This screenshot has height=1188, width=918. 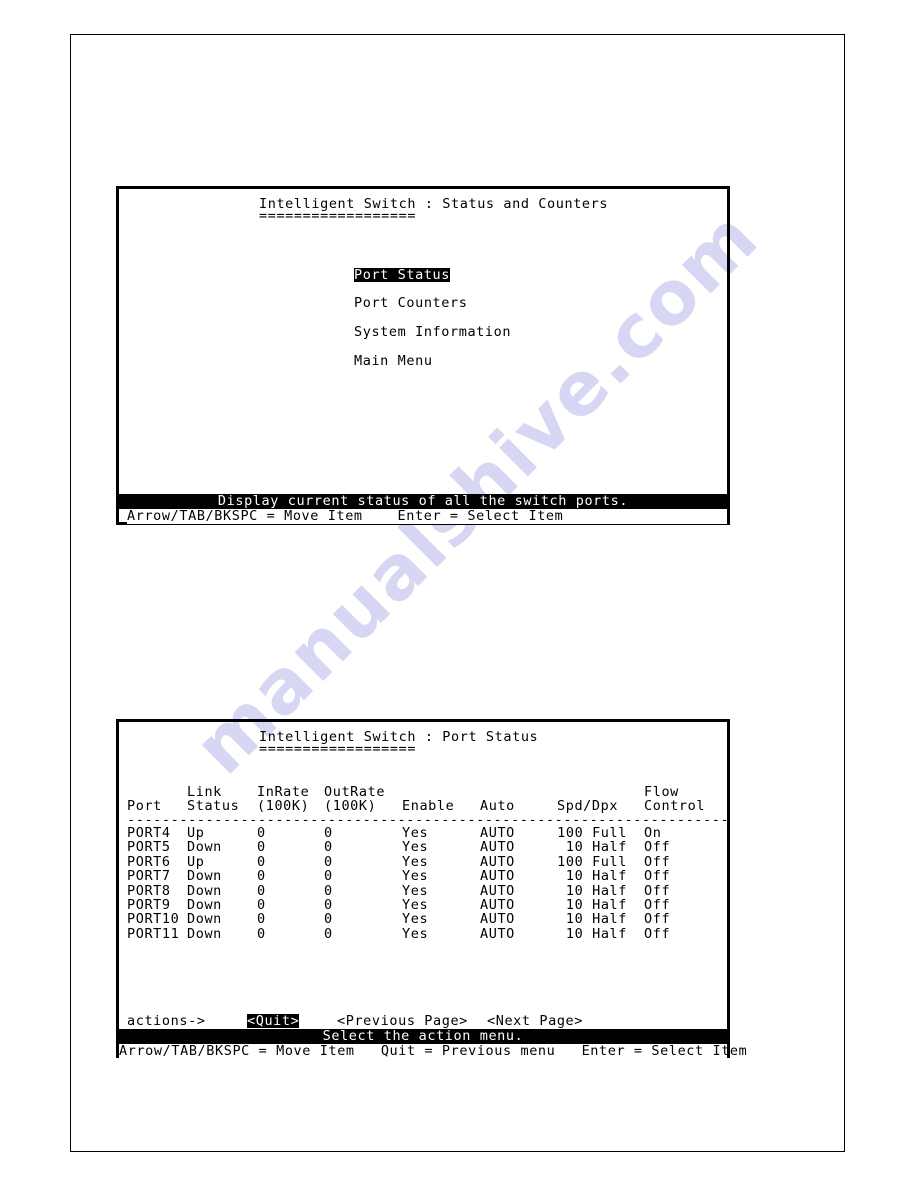 I want to click on cell-flow-control: On, so click(x=653, y=833).